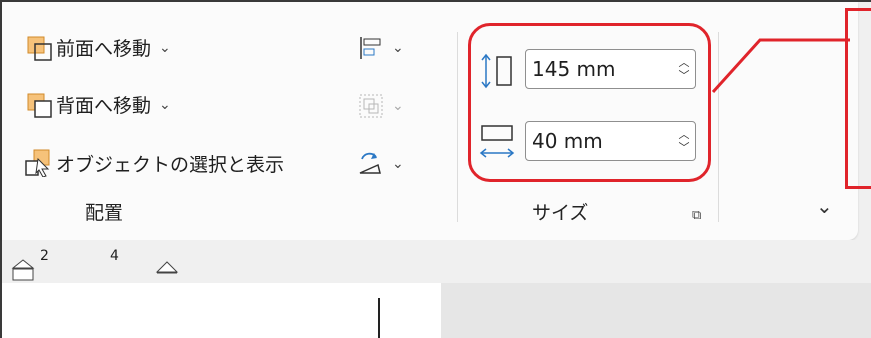 The height and width of the screenshot is (338, 871). I want to click on selection-pane-button: オブジェクトの選択と表示, so click(154, 163).